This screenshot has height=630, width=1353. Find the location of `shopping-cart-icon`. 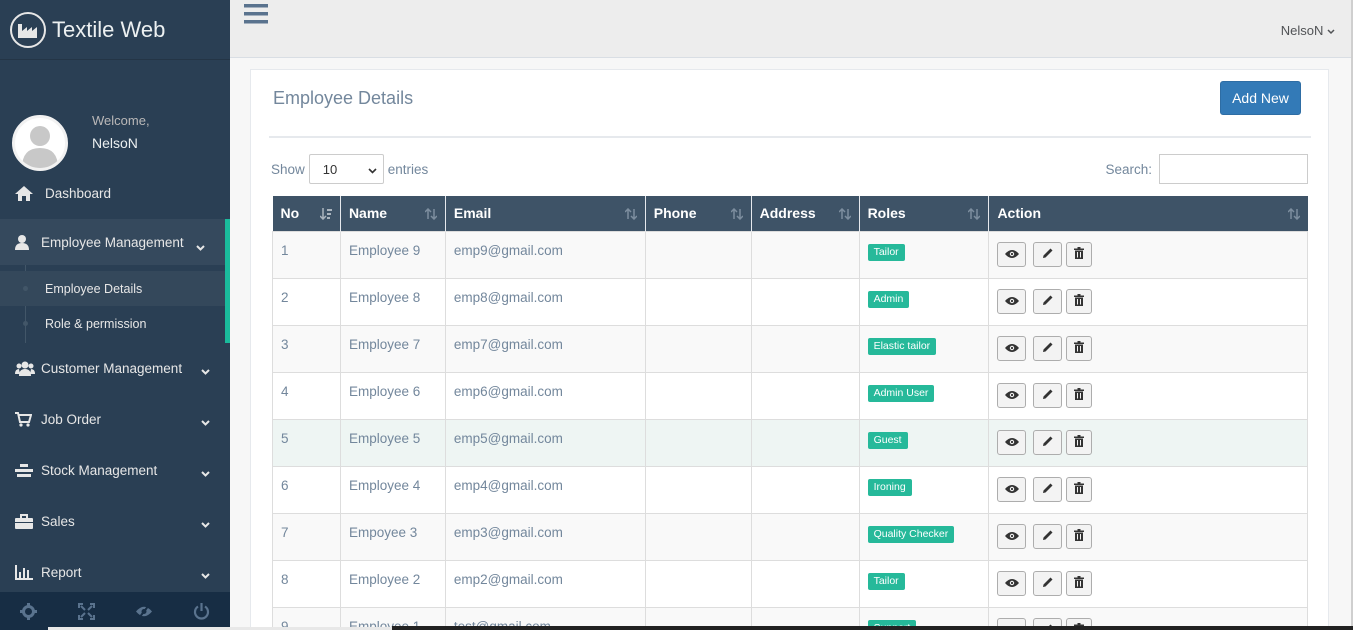

shopping-cart-icon is located at coordinates (25, 420).